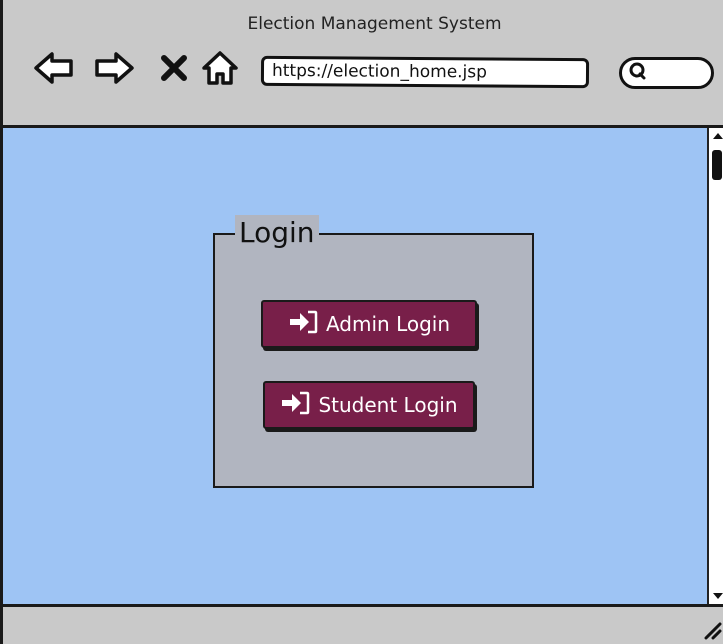 This screenshot has height=644, width=723. What do you see at coordinates (666, 73) in the screenshot?
I see `search-box` at bounding box center [666, 73].